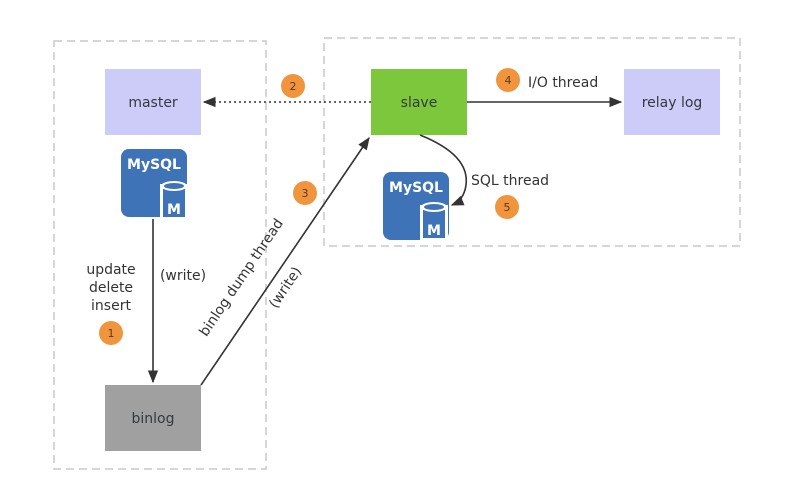 This screenshot has height=500, width=790. Describe the element at coordinates (111, 306) in the screenshot. I see `op-insert-label: insert` at that location.